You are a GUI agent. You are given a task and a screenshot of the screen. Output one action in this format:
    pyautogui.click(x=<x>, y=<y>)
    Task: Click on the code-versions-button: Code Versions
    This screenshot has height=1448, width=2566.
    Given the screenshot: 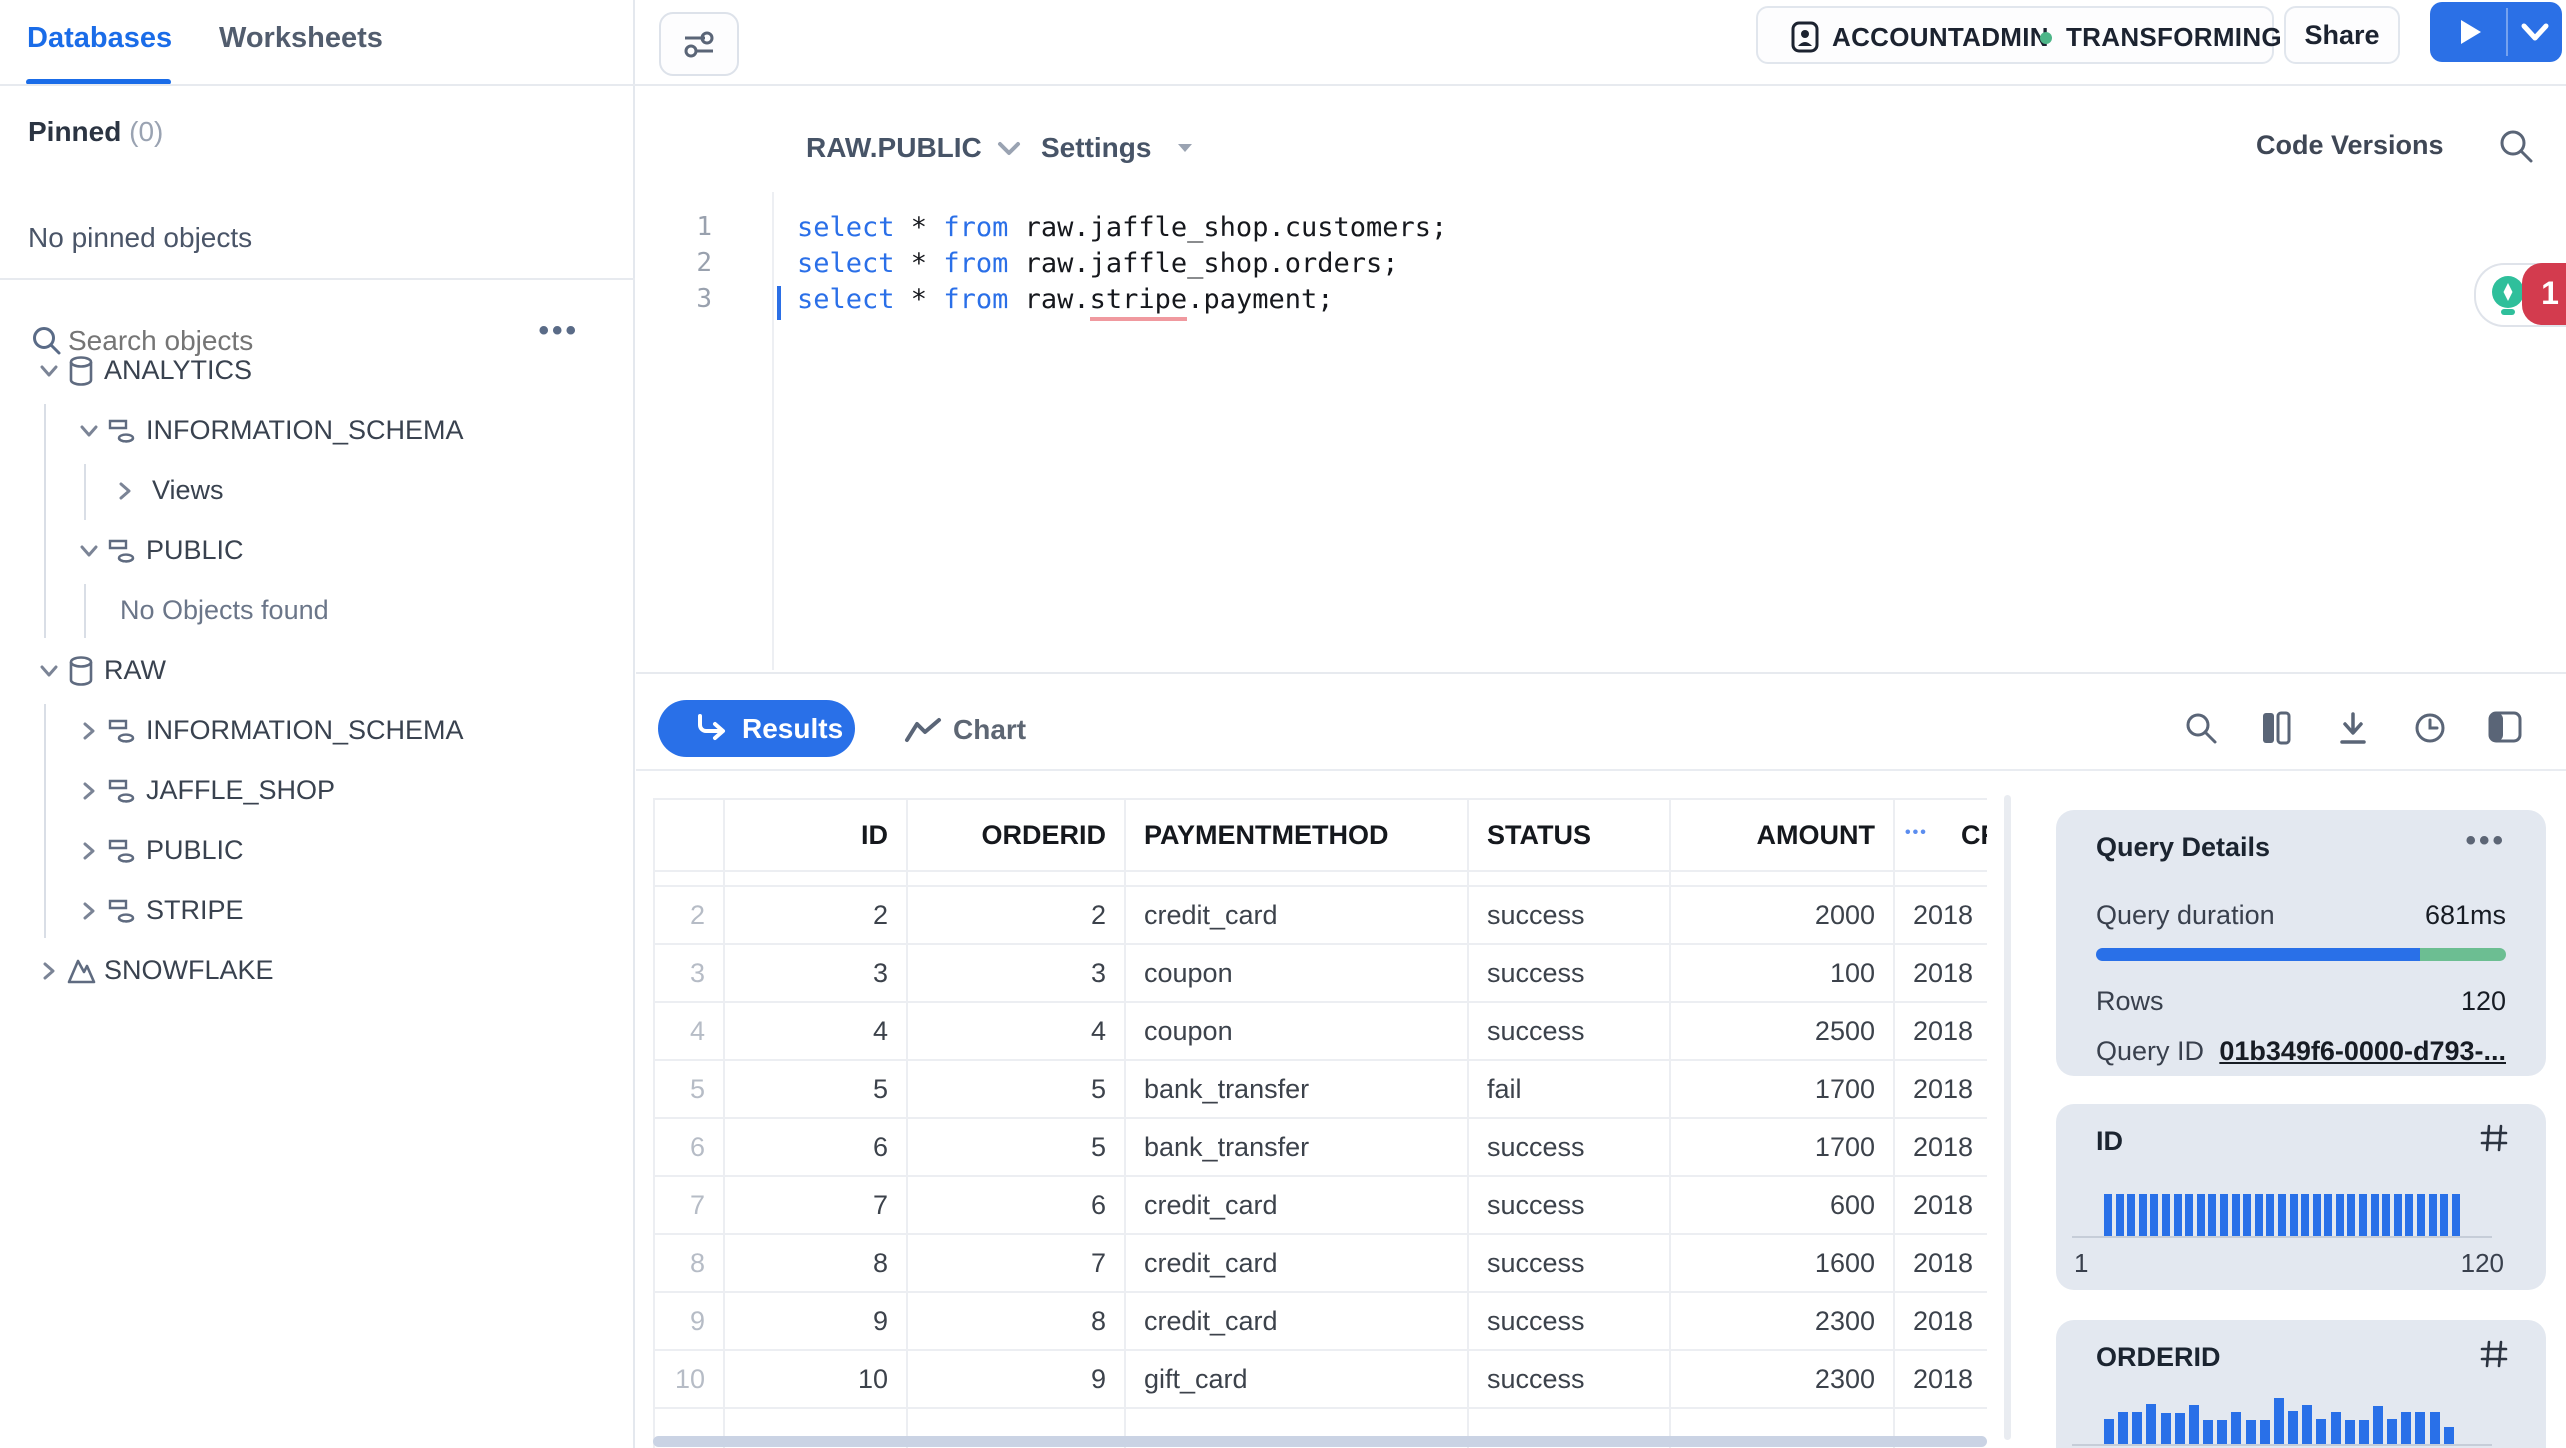 What is the action you would take?
    pyautogui.click(x=2350, y=145)
    